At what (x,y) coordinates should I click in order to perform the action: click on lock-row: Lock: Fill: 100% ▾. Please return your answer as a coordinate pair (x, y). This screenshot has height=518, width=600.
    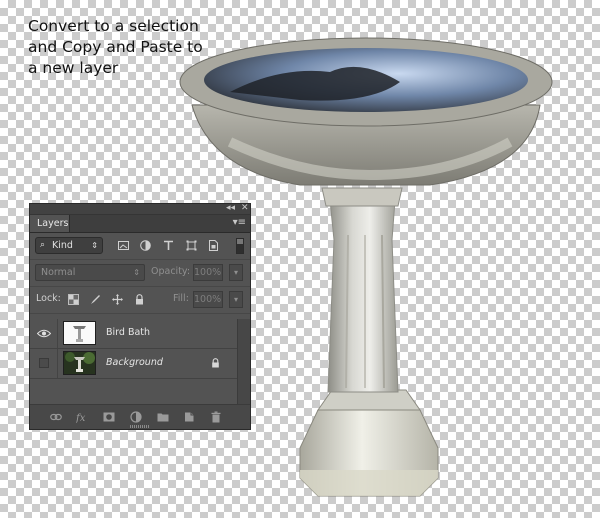
    Looking at the image, I should click on (140, 300).